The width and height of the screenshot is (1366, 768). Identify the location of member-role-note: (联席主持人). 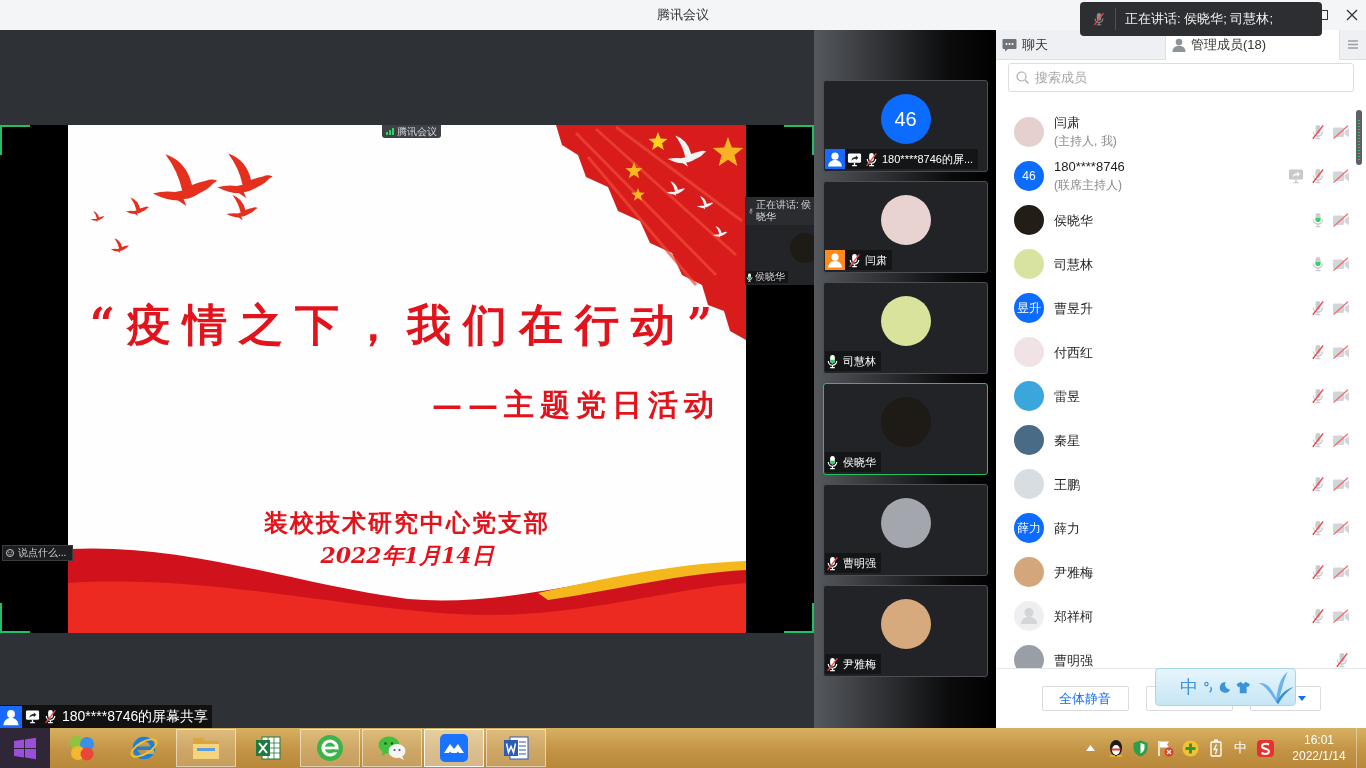
(1088, 185).